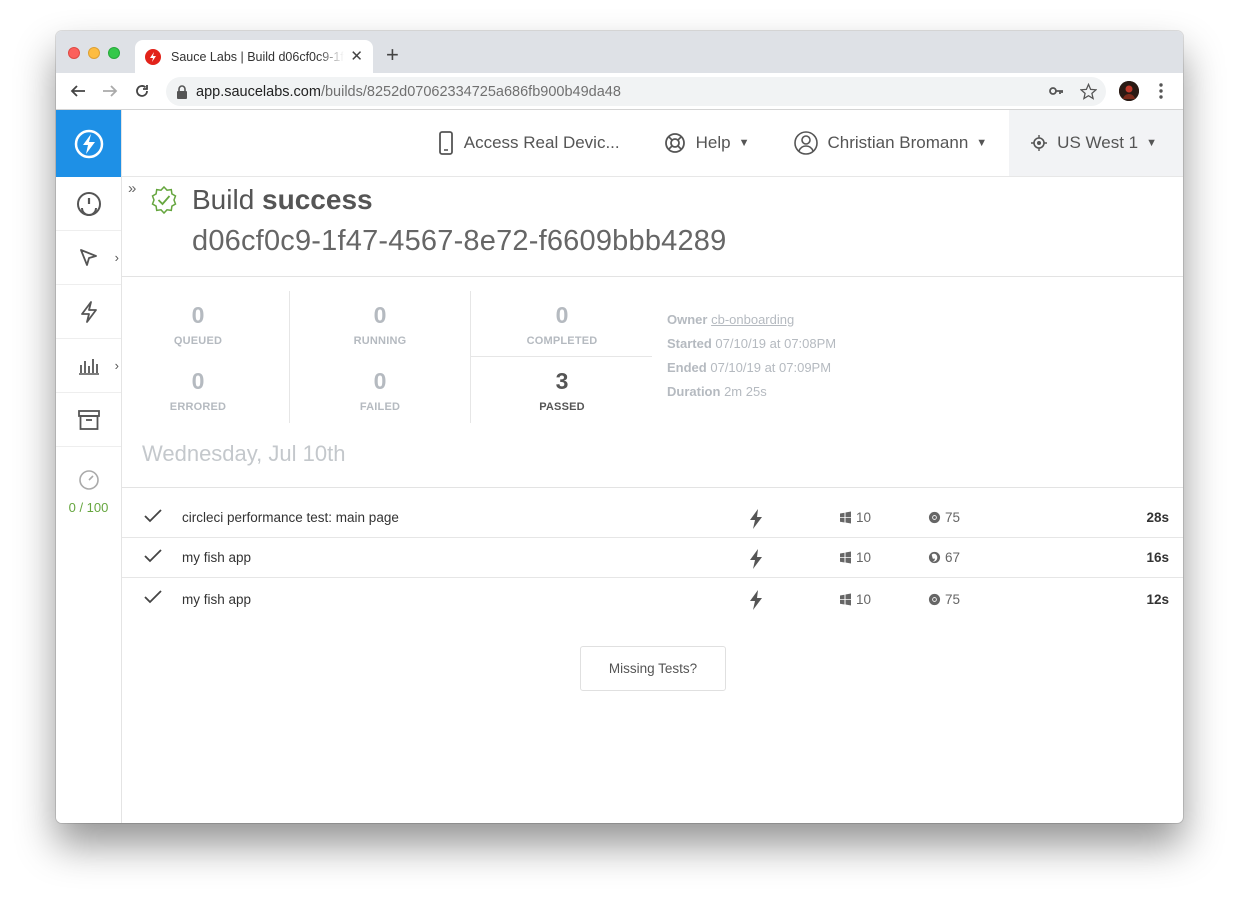 This screenshot has height=903, width=1239. I want to click on stat-failed: 0 FAILED, so click(380, 390).